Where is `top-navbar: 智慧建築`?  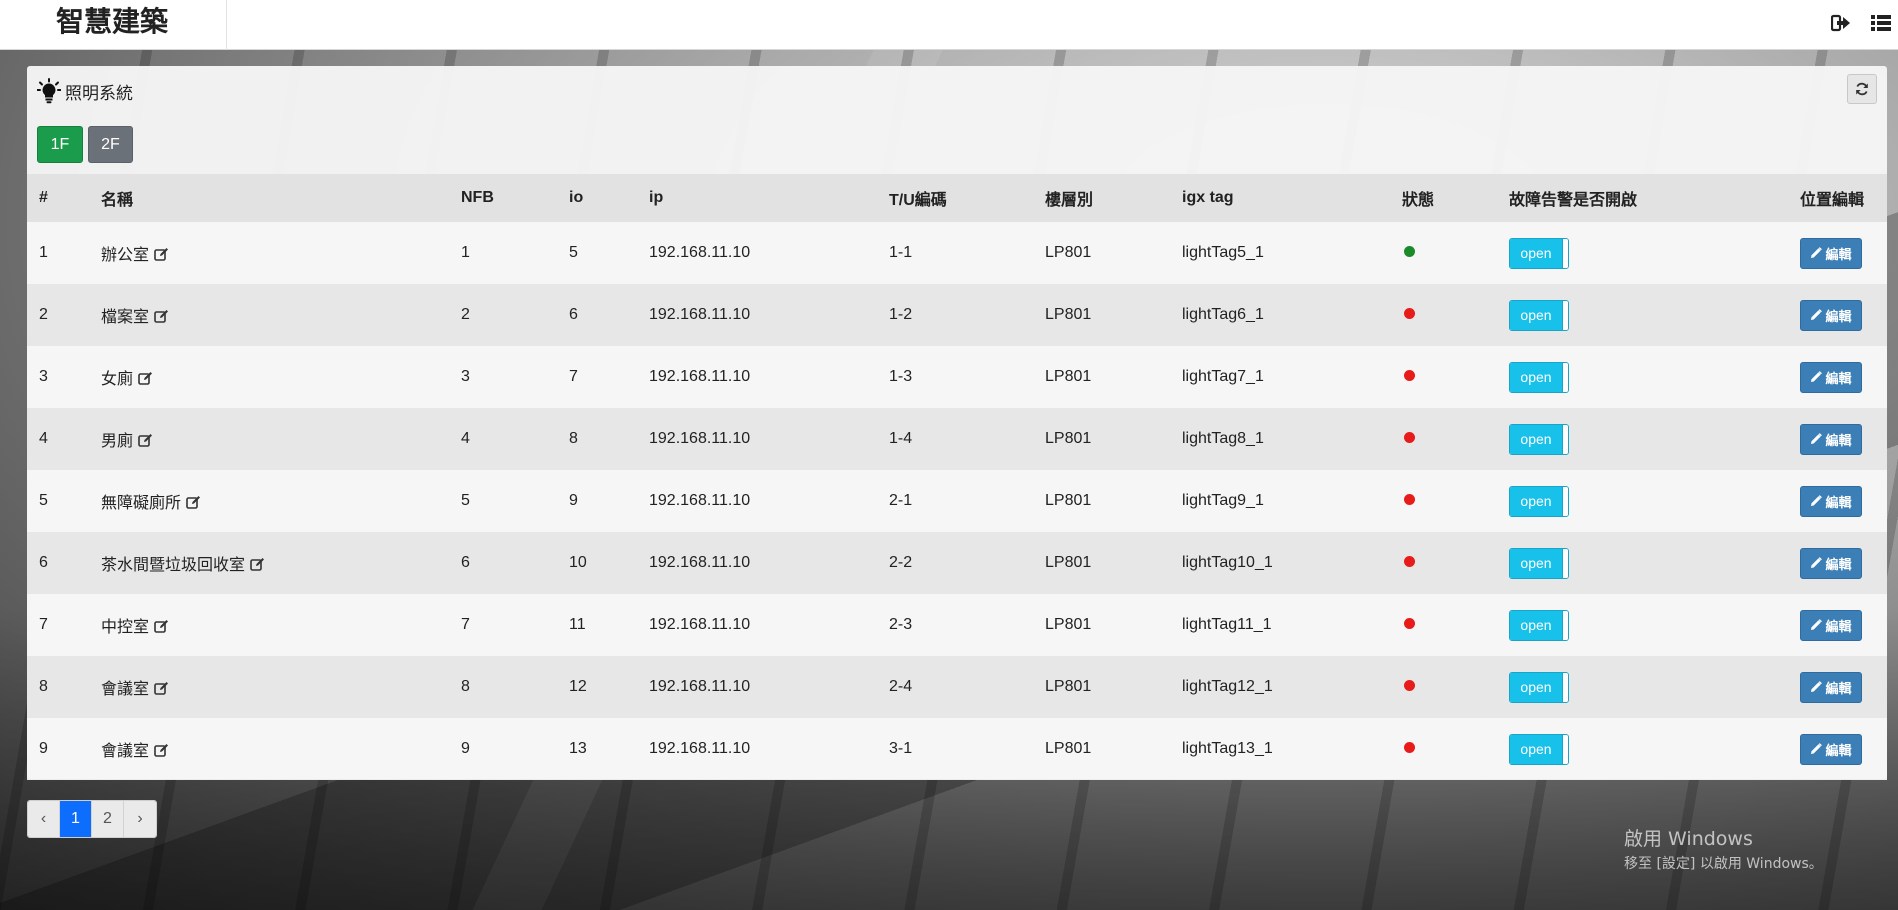 top-navbar: 智慧建築 is located at coordinates (949, 25).